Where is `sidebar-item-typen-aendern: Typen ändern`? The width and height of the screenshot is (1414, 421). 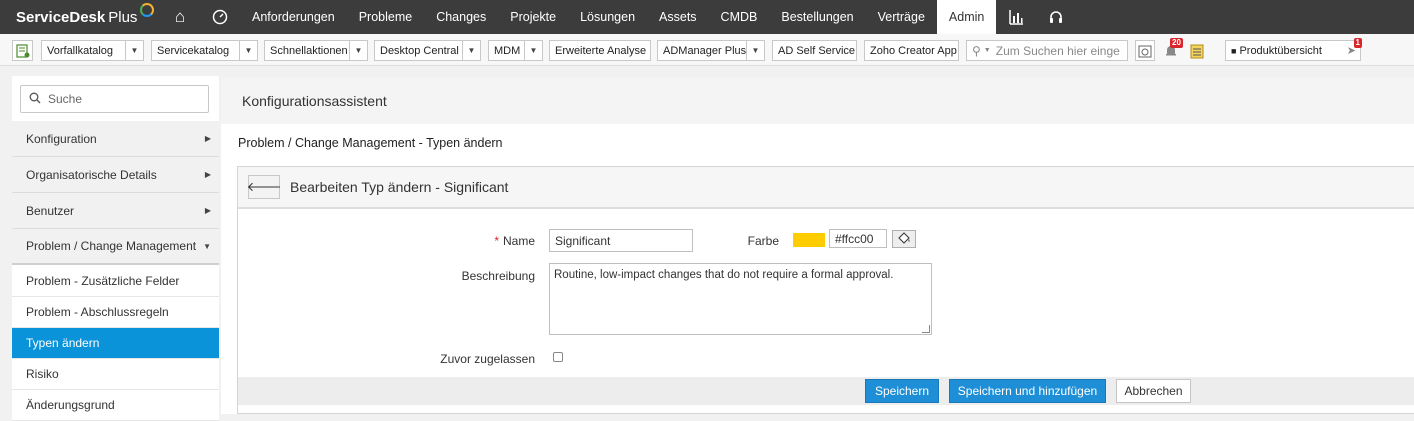 sidebar-item-typen-aendern: Typen ändern is located at coordinates (115, 343).